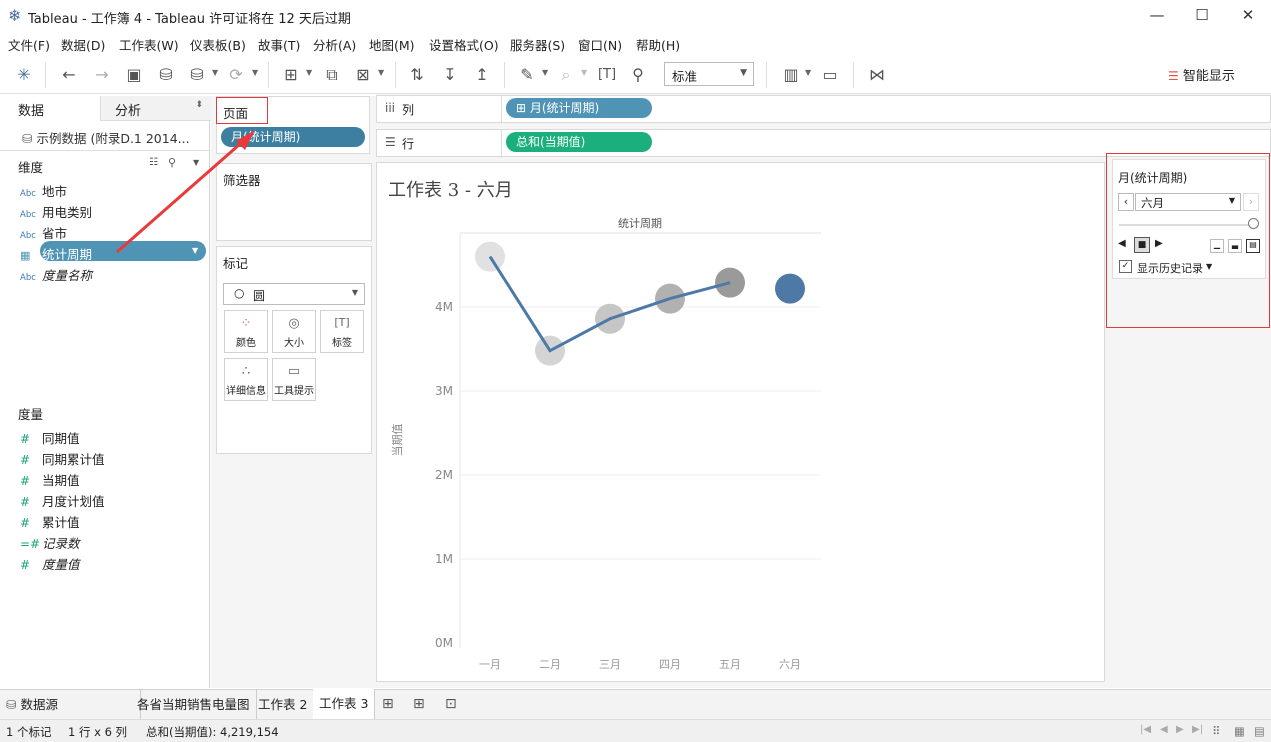 The height and width of the screenshot is (742, 1271). What do you see at coordinates (246, 331) in the screenshot?
I see `color-button: ⁘ 颜色` at bounding box center [246, 331].